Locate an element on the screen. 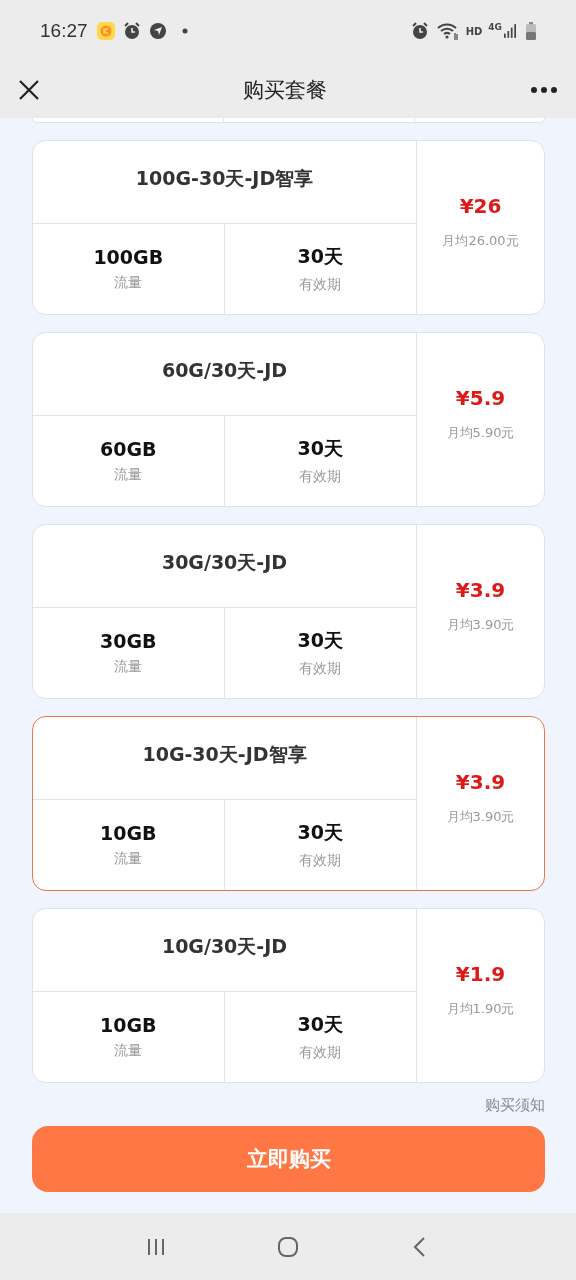 Image resolution: width=576 pixels, height=1280 pixels. plan-card: 30G/30天-JD 30GB 流量 30天 有效期 ¥3.9 月均3.90元 is located at coordinates (288, 611).